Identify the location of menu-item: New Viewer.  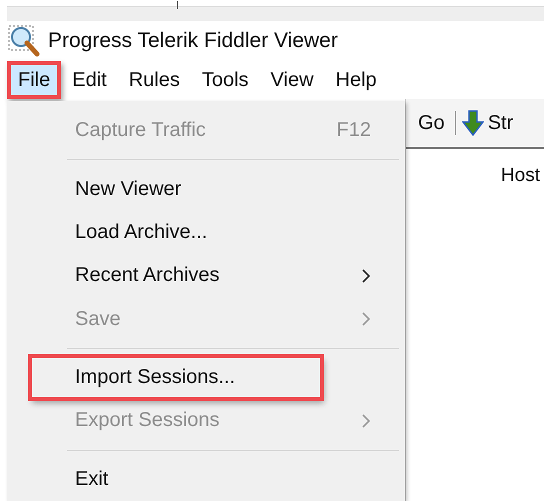
(204, 189).